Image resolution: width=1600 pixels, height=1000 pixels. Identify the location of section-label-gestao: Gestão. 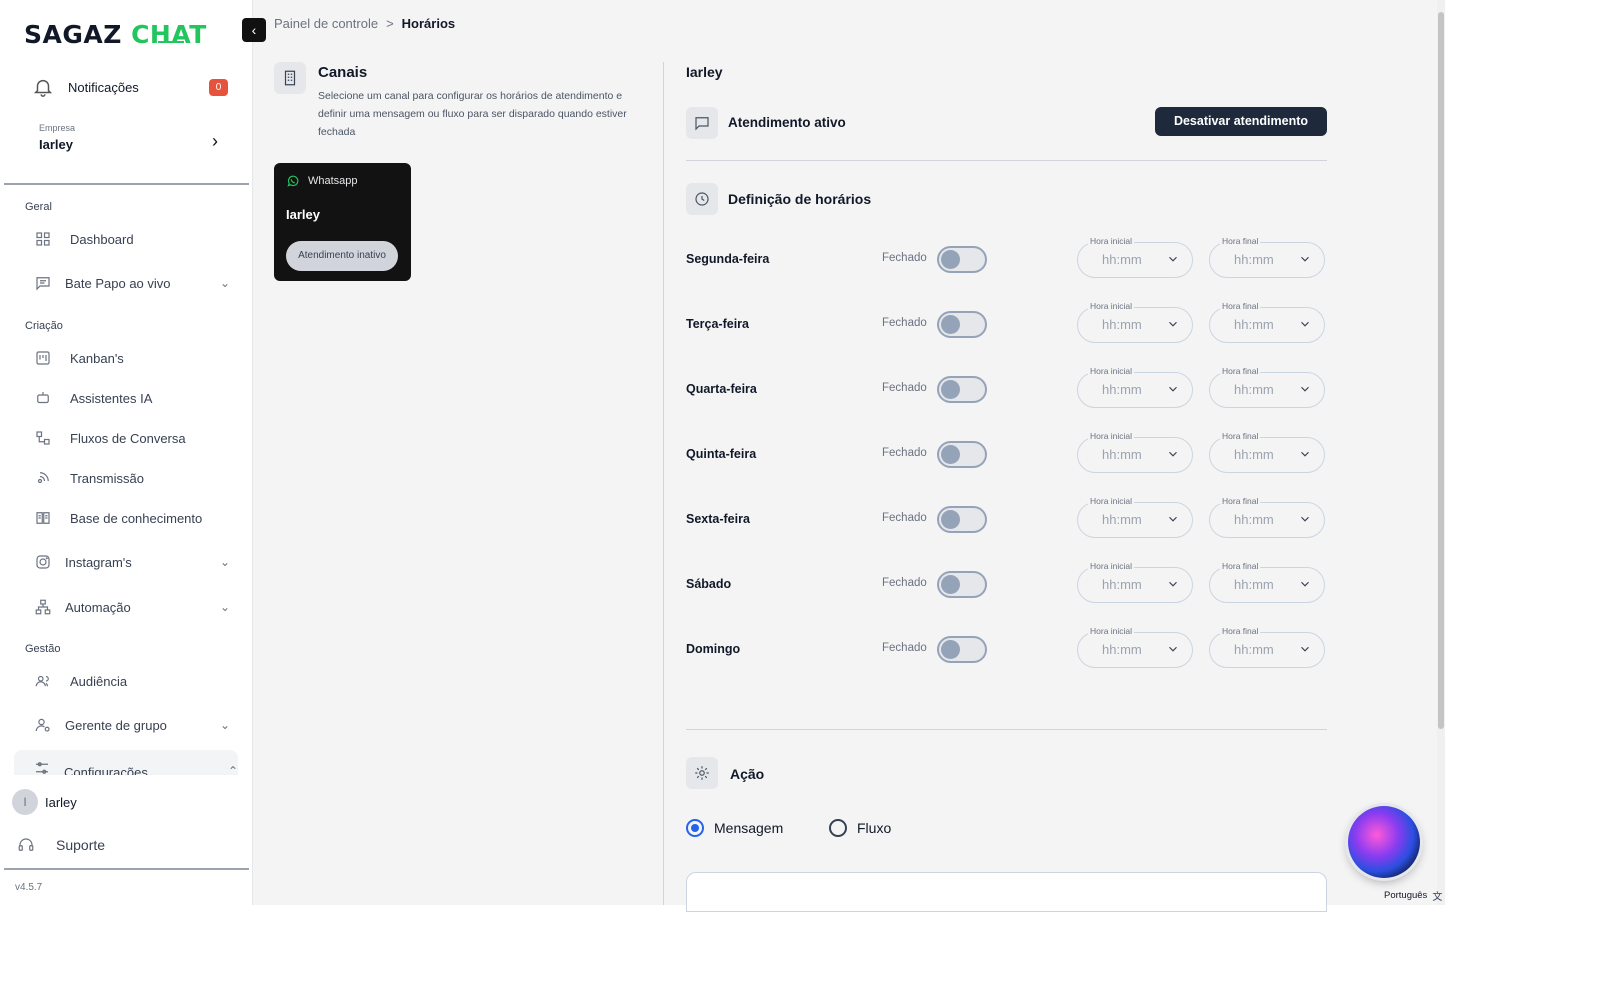
(43, 649).